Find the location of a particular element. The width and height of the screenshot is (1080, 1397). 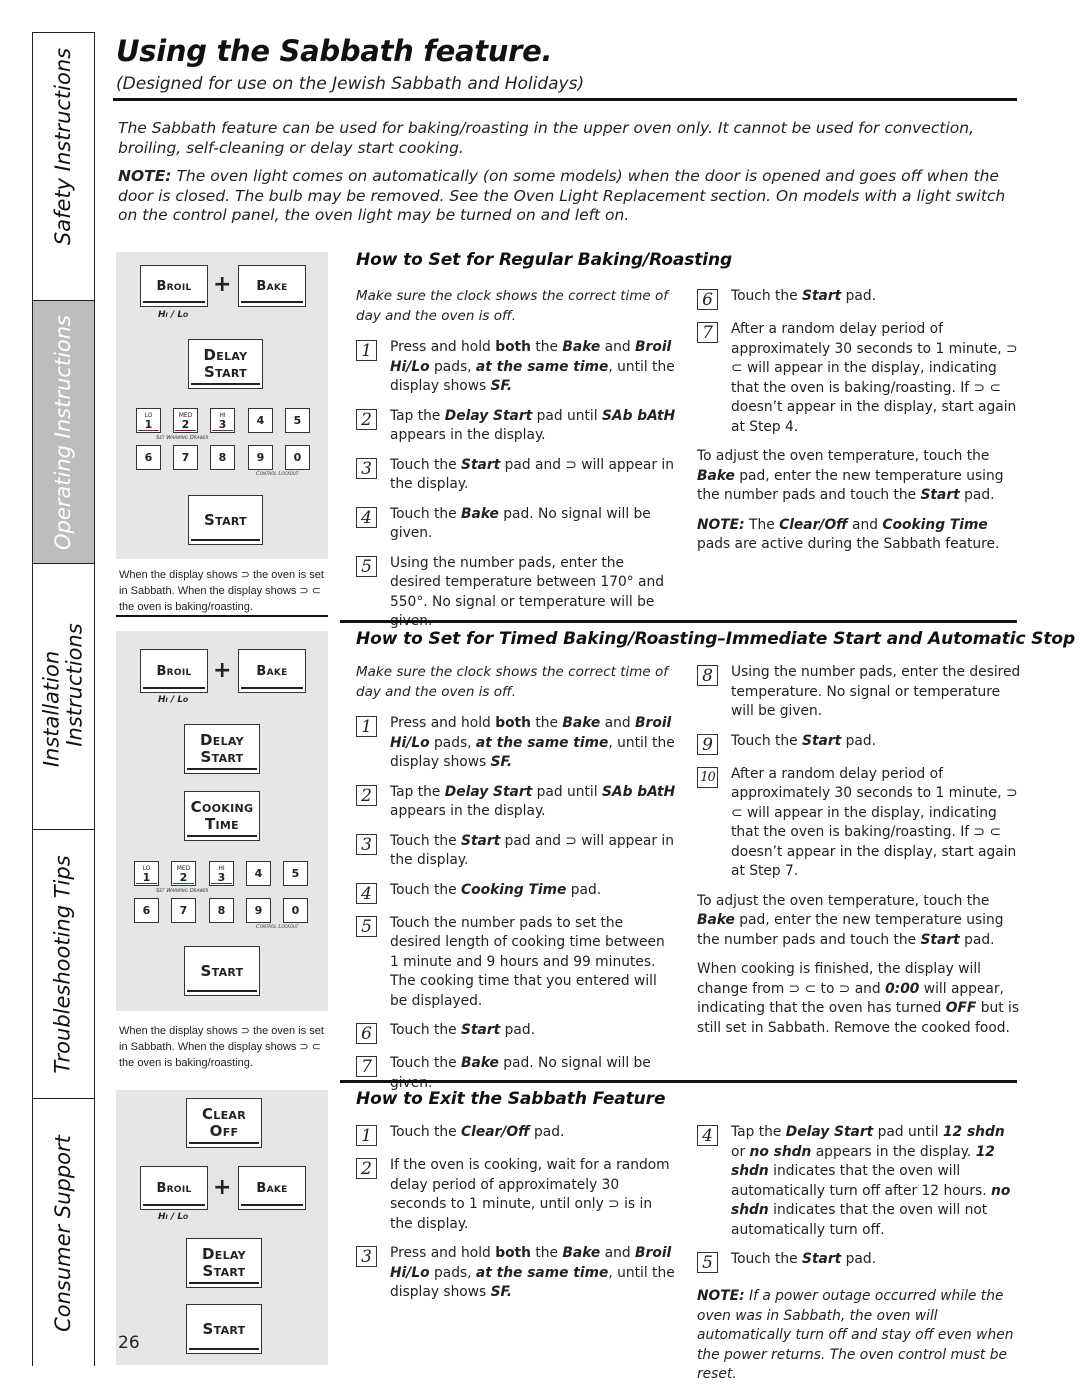

pad-label: Delay is located at coordinates (224, 1254).